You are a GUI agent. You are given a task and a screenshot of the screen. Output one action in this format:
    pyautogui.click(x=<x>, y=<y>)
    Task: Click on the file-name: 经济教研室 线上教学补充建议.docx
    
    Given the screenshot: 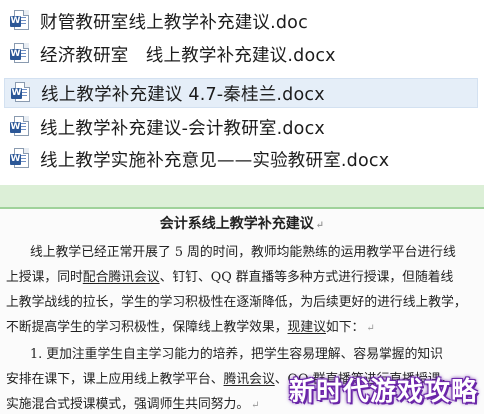 What is the action you would take?
    pyautogui.click(x=188, y=55)
    